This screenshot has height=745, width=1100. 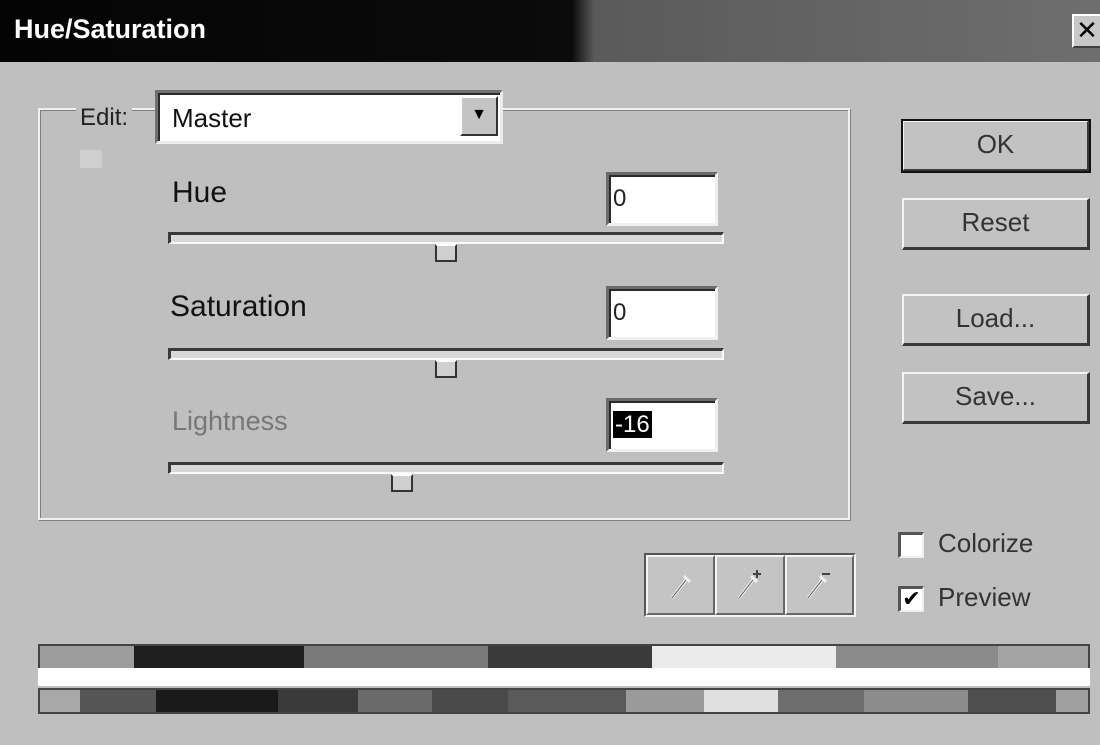 I want to click on colorize-option: Colorize, so click(x=965, y=543).